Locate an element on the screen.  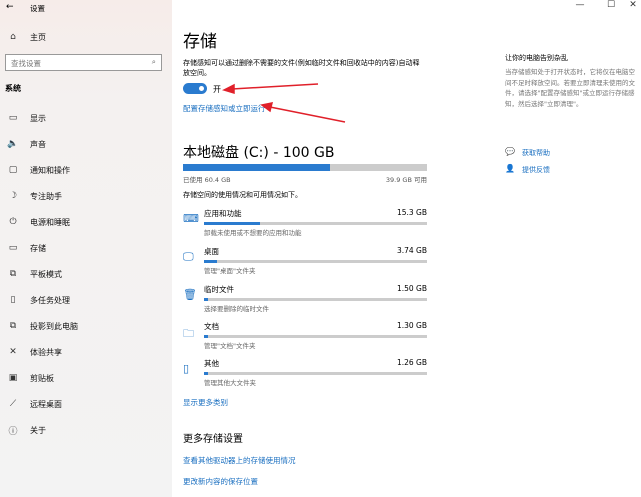
category-icon: 🖵 is located at coordinates (188, 256).